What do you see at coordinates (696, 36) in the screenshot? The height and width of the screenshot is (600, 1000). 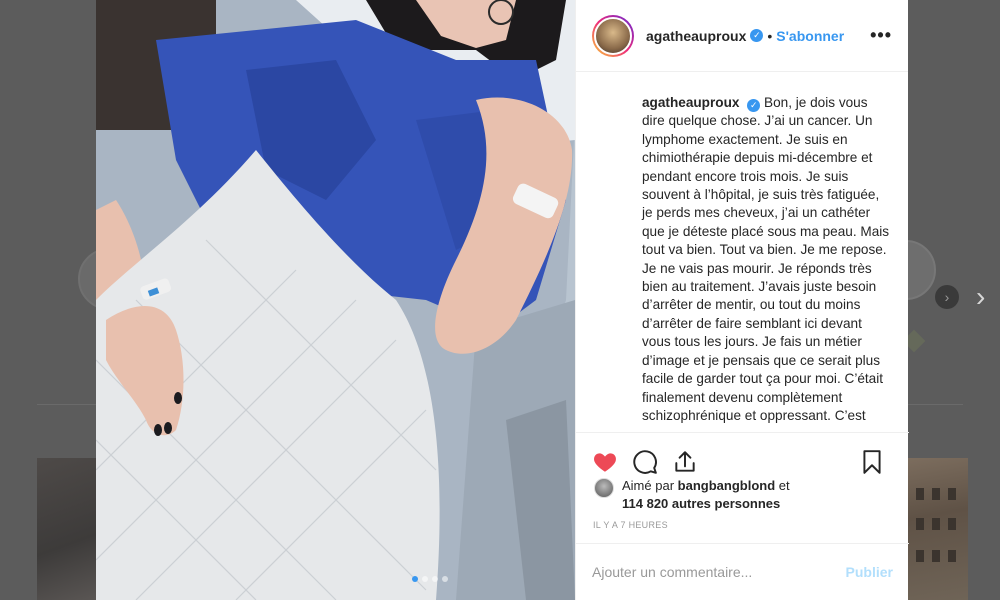 I see `username-link: agatheauproux` at bounding box center [696, 36].